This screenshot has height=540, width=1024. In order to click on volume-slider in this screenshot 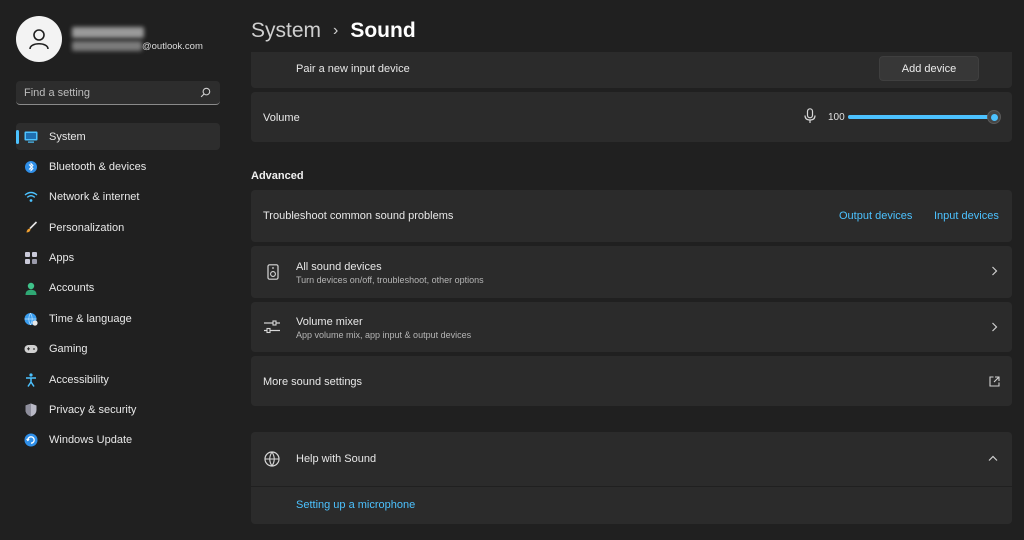, I will do `click(921, 117)`.